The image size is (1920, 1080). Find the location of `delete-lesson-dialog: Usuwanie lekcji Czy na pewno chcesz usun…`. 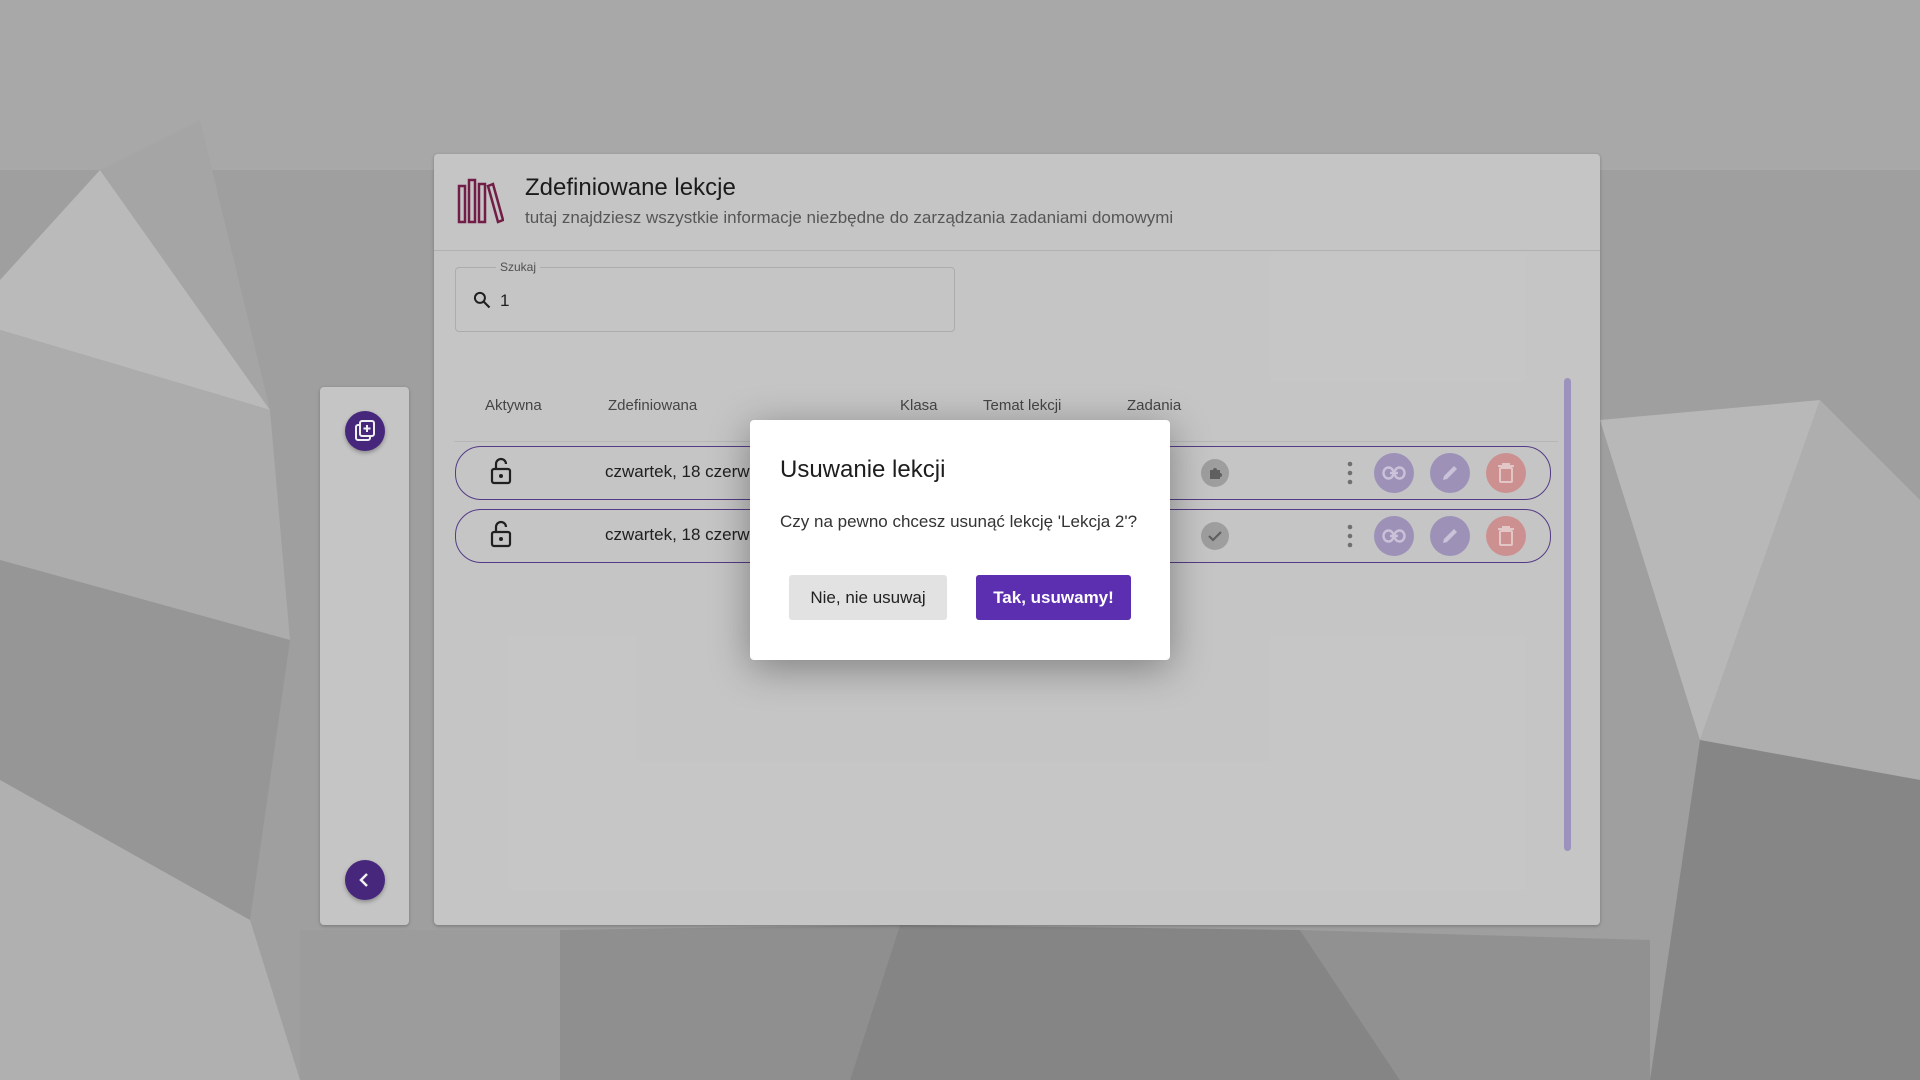

delete-lesson-dialog: Usuwanie lekcji Czy na pewno chcesz usun… is located at coordinates (960, 540).